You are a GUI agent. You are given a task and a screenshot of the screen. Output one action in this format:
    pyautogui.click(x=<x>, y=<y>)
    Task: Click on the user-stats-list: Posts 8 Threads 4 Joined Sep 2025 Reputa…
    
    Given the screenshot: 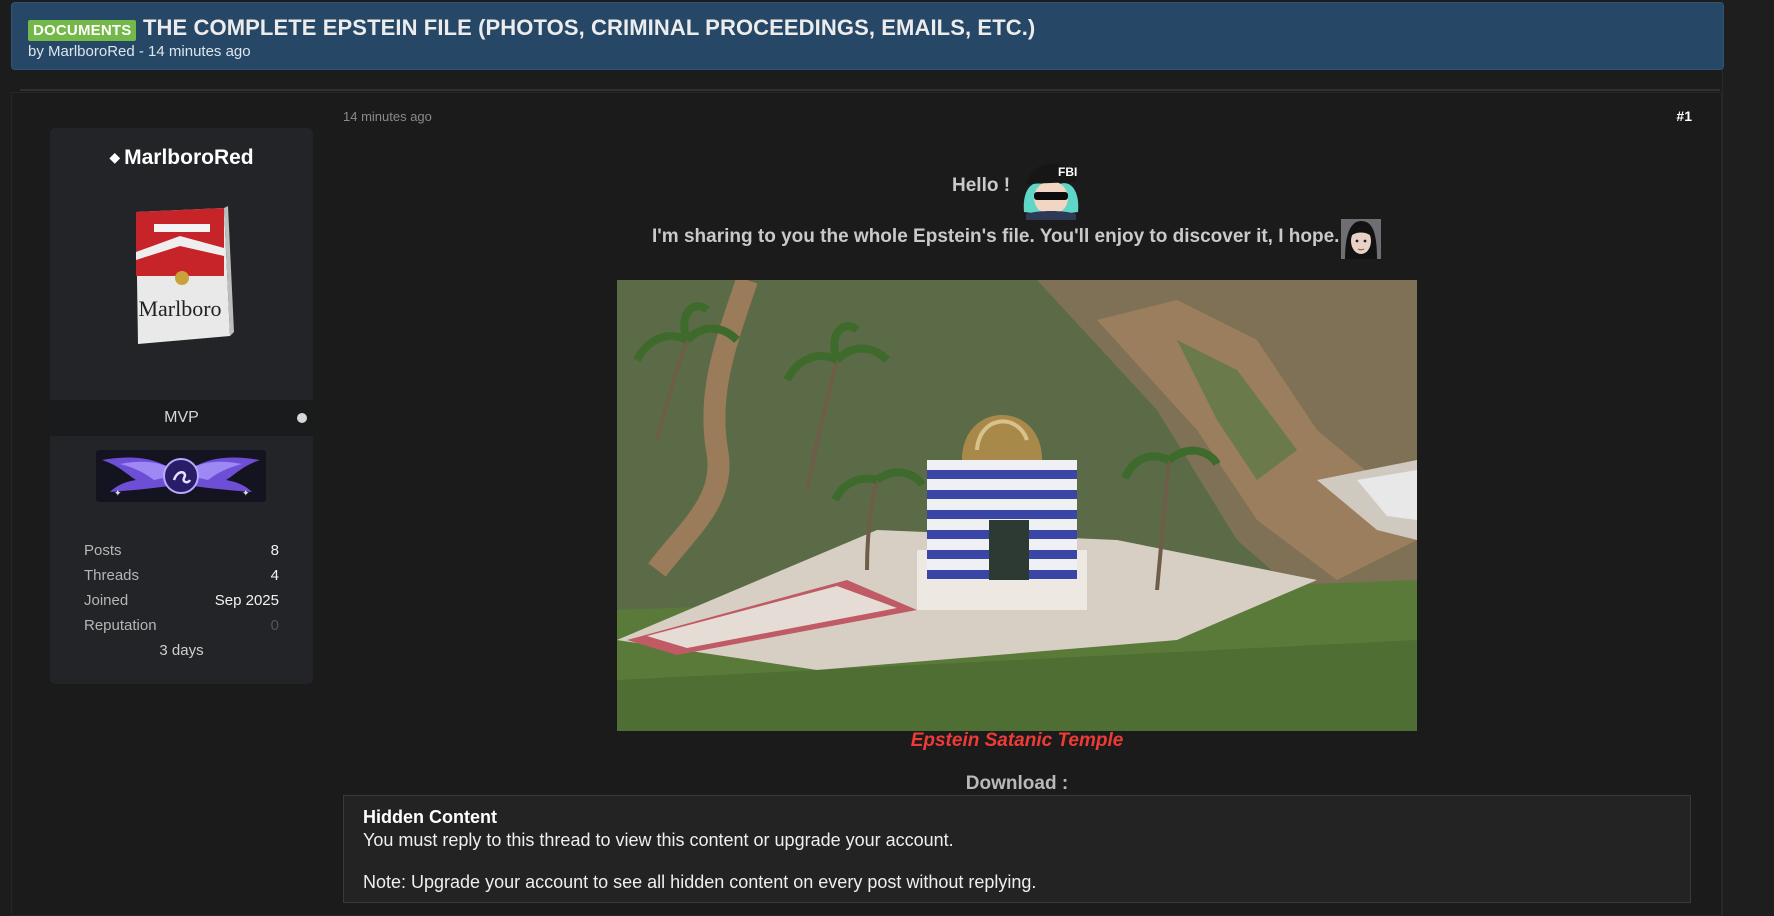 What is the action you would take?
    pyautogui.click(x=181, y=600)
    